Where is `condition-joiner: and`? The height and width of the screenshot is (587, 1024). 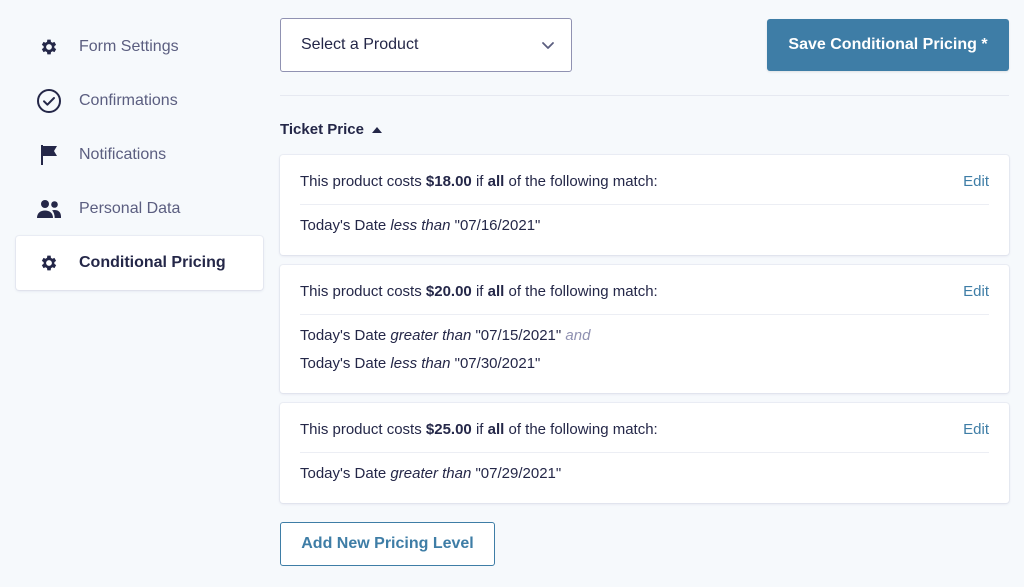
condition-joiner: and is located at coordinates (578, 335).